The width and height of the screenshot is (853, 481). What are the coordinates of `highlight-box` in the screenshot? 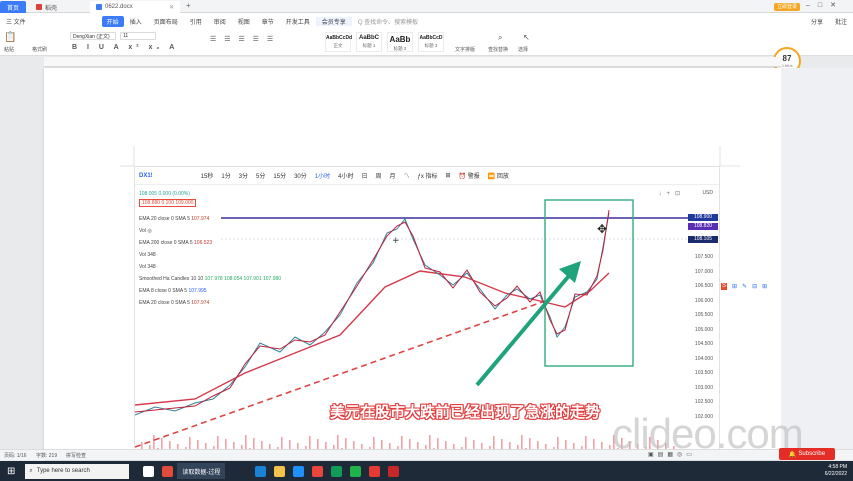 It's located at (589, 283).